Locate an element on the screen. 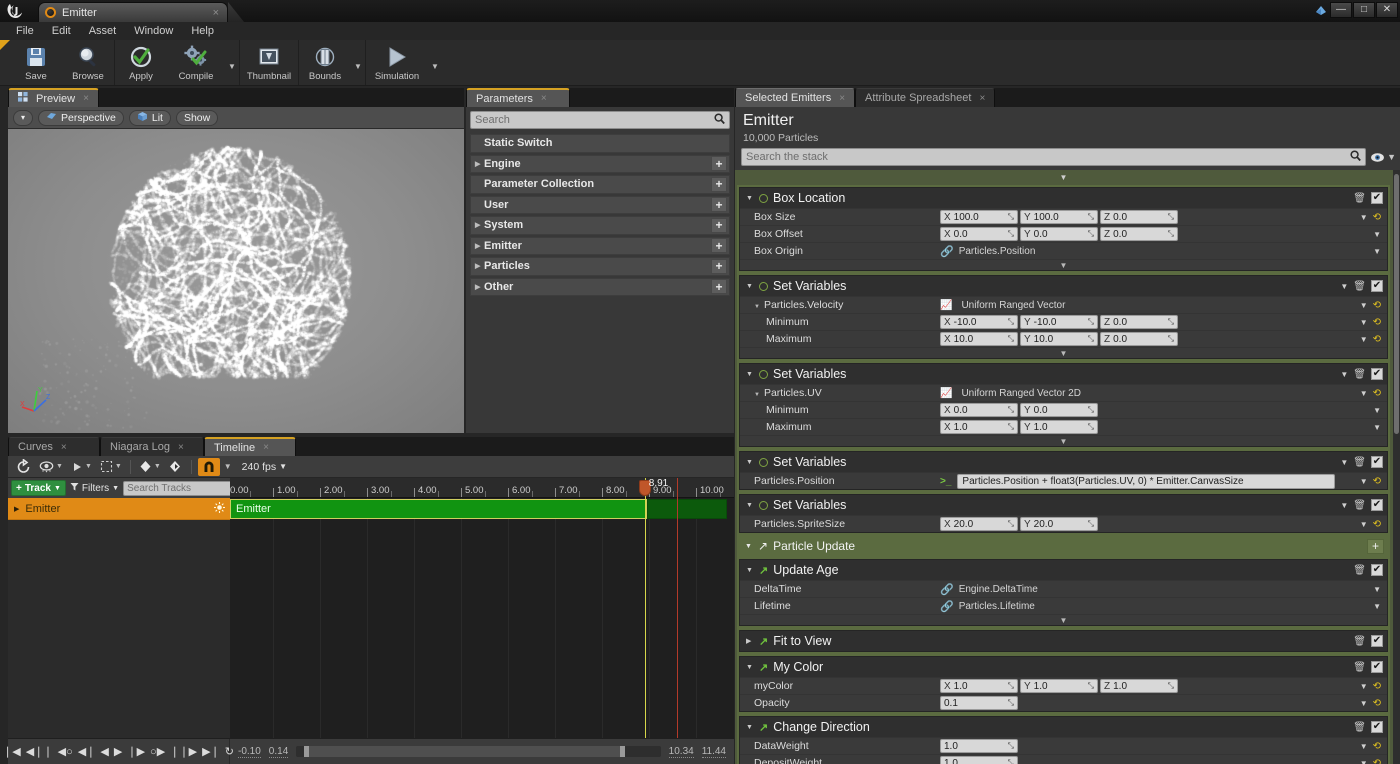 This screenshot has height=764, width=1400. property-row: DataWeight 1.0 ⤡ ▼ ⟲ is located at coordinates (1063, 745).